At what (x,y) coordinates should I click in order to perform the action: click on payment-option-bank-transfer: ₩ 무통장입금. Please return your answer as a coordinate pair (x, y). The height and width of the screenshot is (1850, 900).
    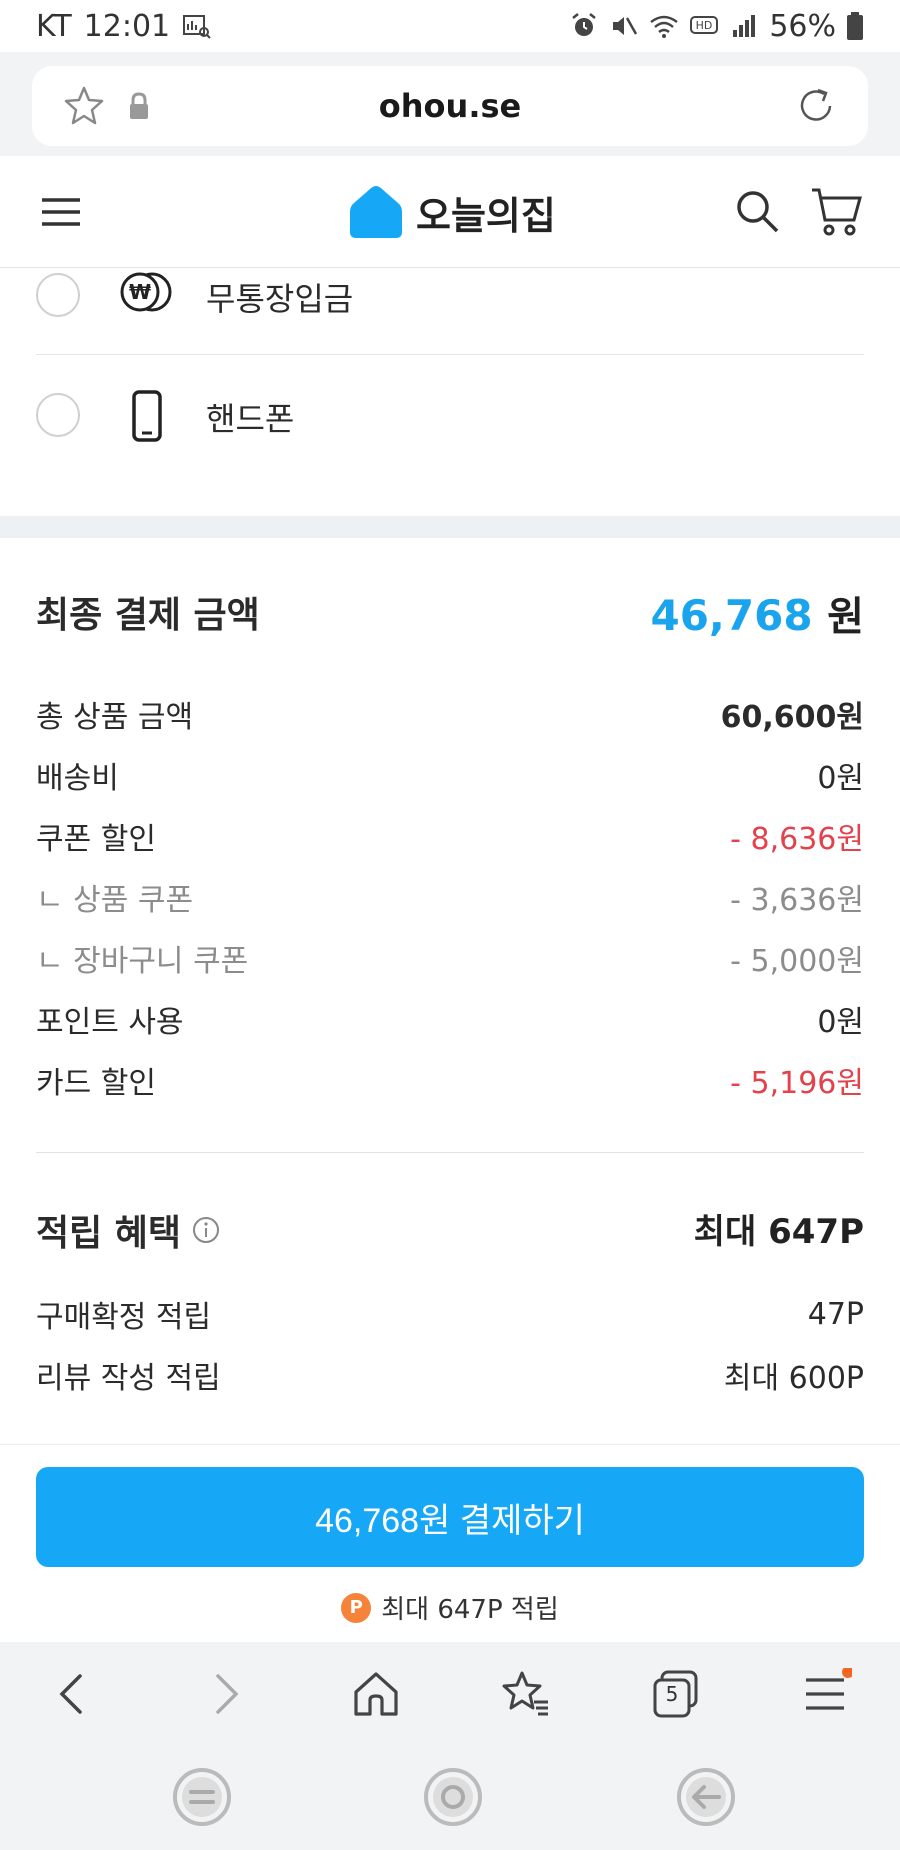
    Looking at the image, I should click on (450, 295).